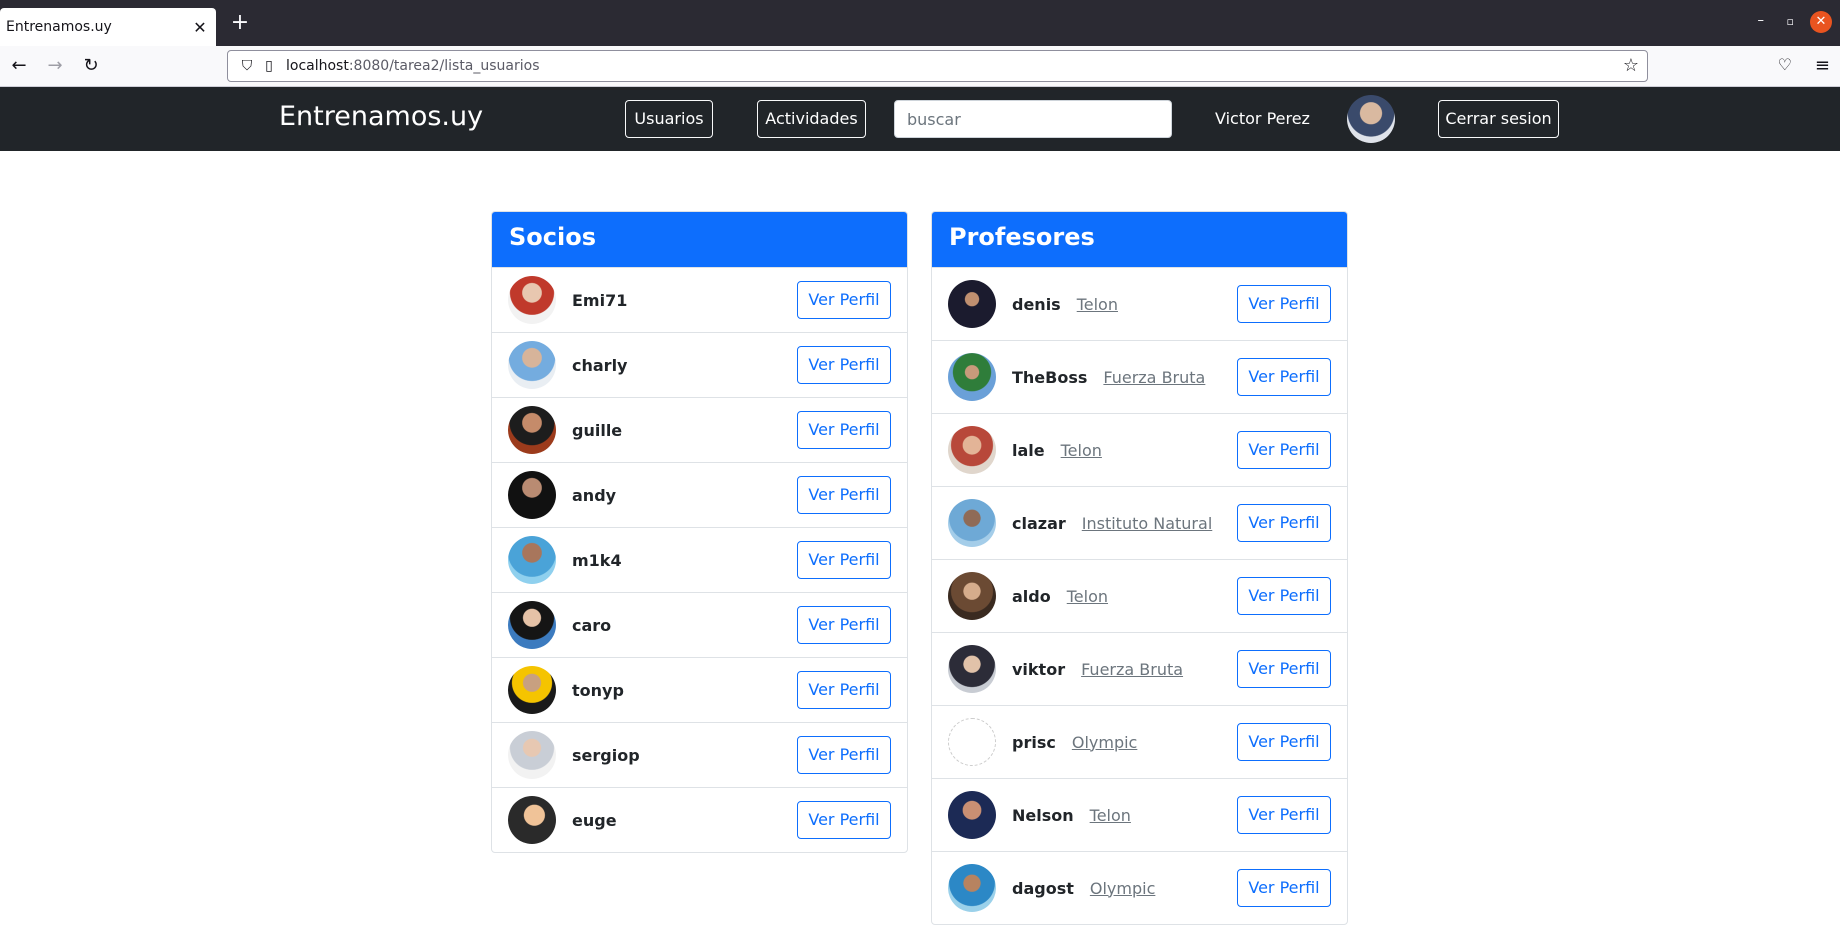  Describe the element at coordinates (600, 300) in the screenshot. I see `socio-nickname: Emi71` at that location.